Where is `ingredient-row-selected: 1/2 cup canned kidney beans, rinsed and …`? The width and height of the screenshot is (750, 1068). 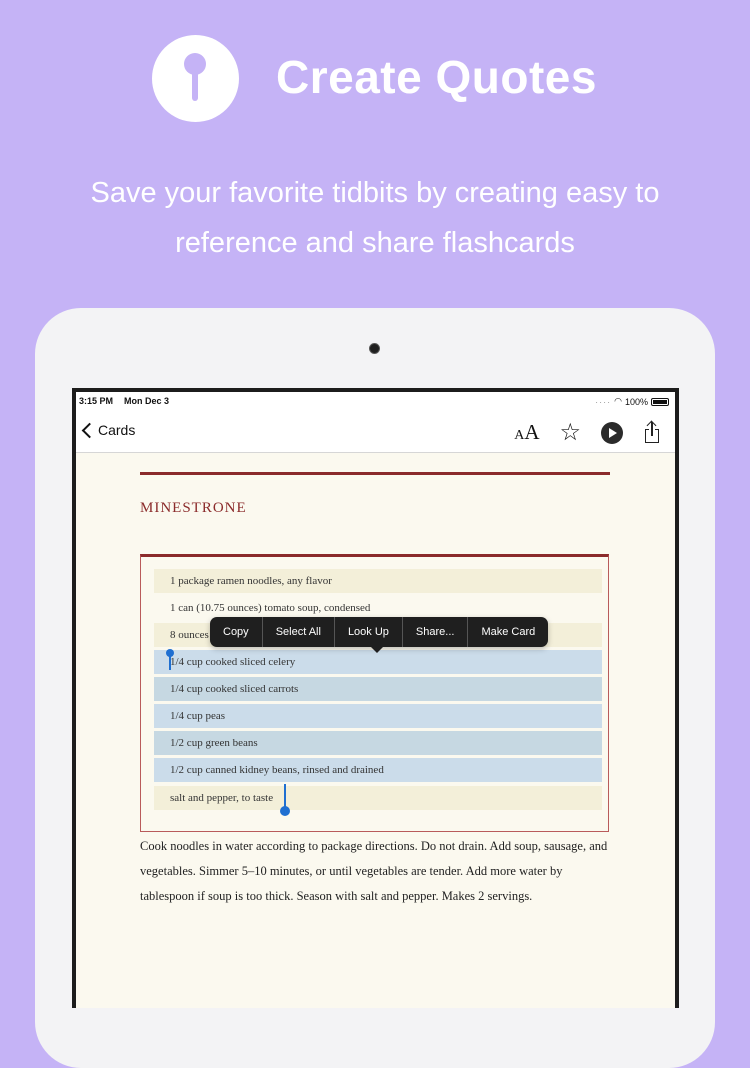
ingredient-row-selected: 1/2 cup canned kidney beans, rinsed and … is located at coordinates (378, 770).